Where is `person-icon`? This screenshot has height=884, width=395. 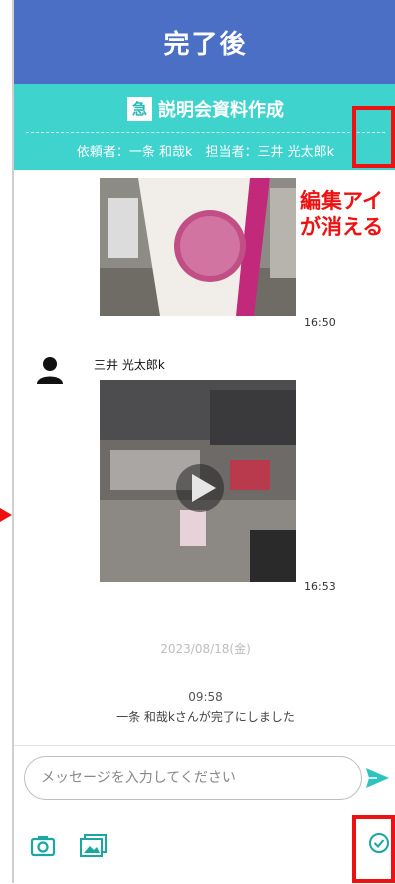
person-icon is located at coordinates (50, 371).